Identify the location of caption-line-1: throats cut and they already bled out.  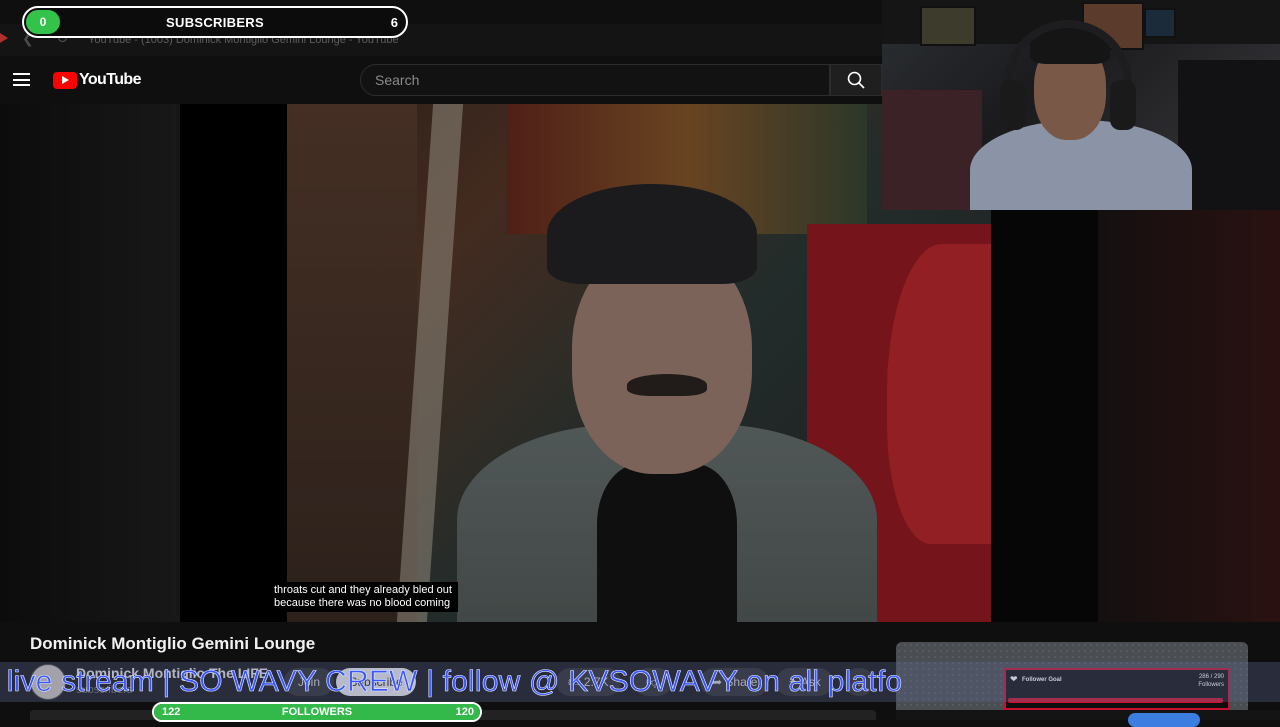
(363, 590).